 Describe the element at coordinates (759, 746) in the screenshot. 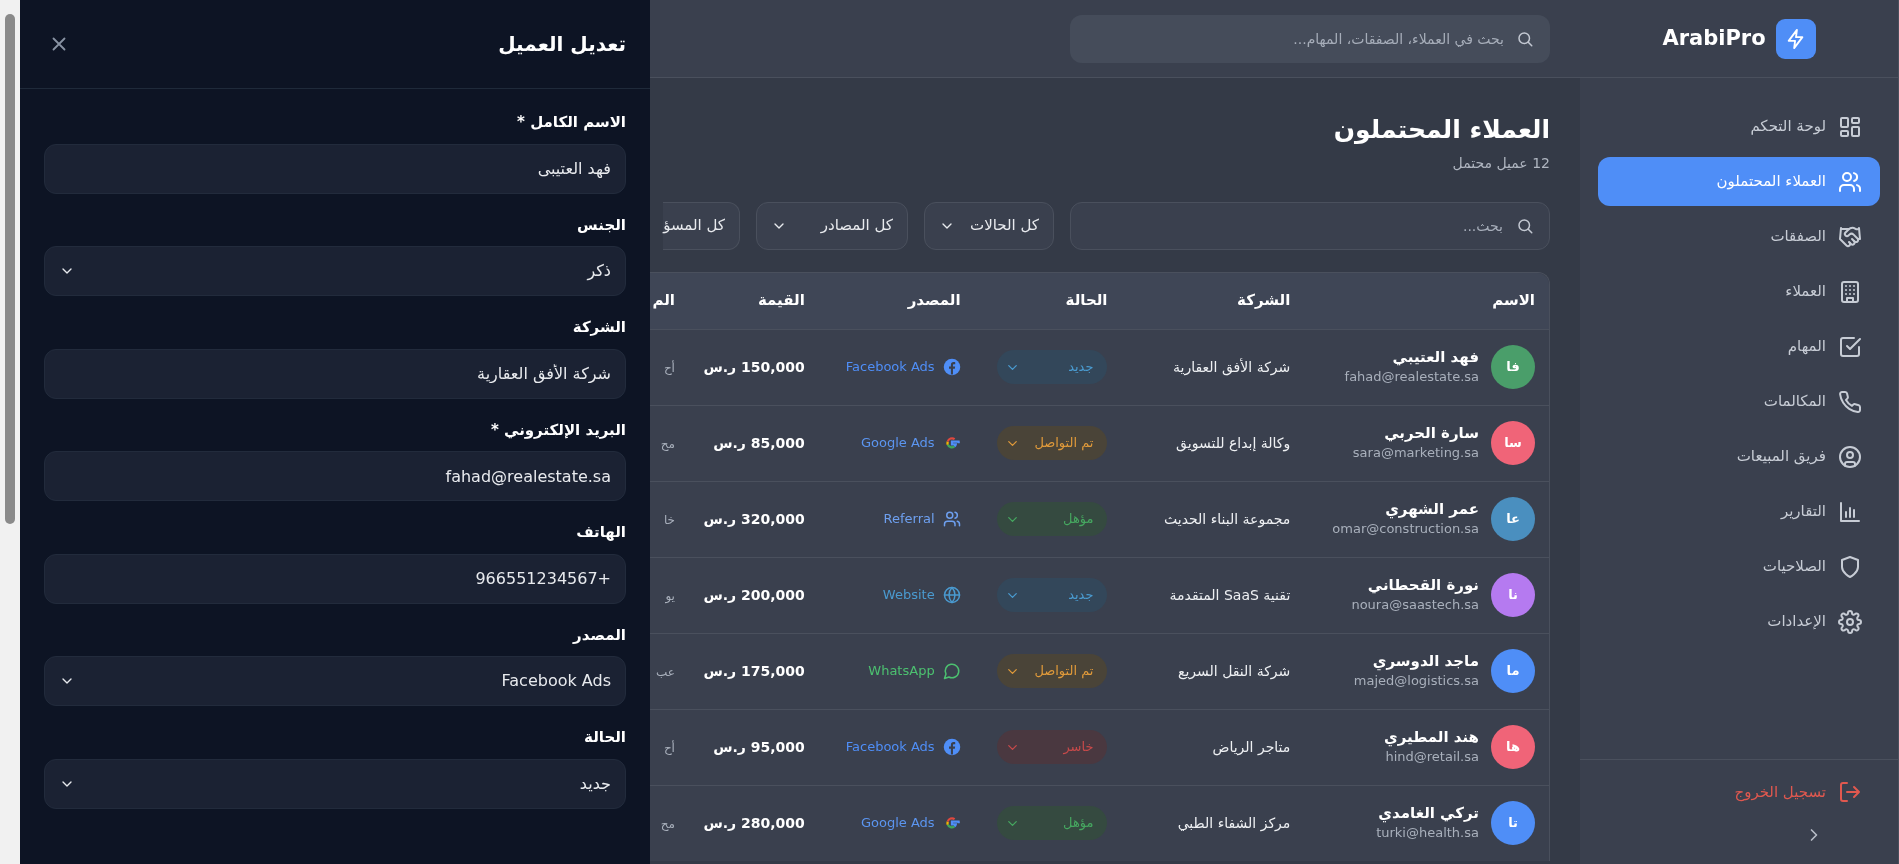

I see `lead-value: 95,000 ر.س` at that location.